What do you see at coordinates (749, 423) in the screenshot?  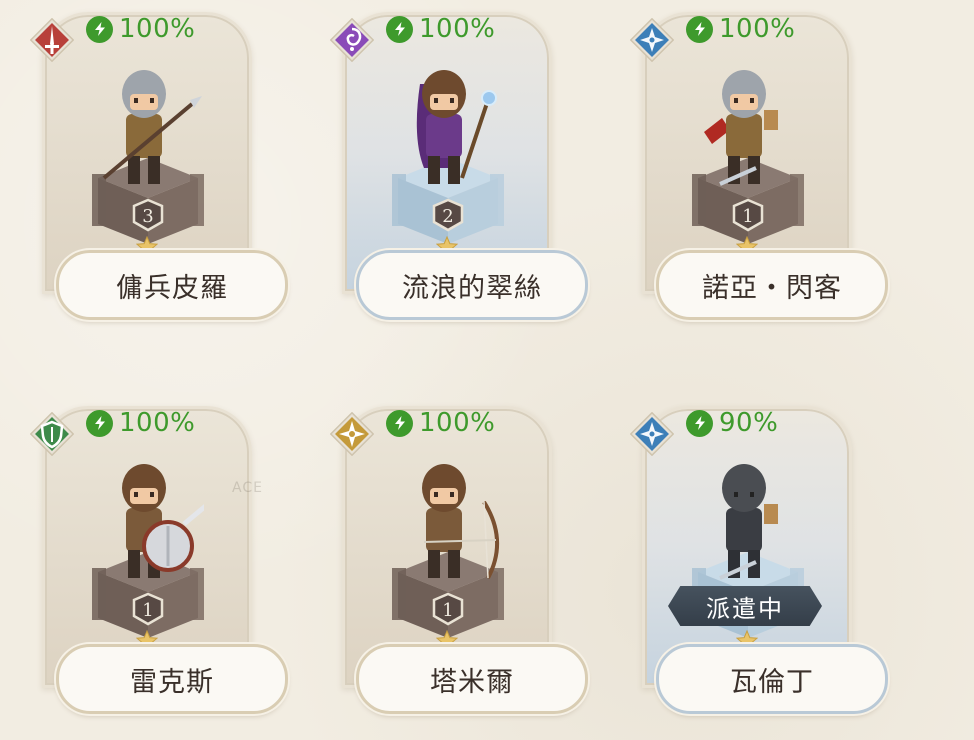 I see `energy-value: 90%` at bounding box center [749, 423].